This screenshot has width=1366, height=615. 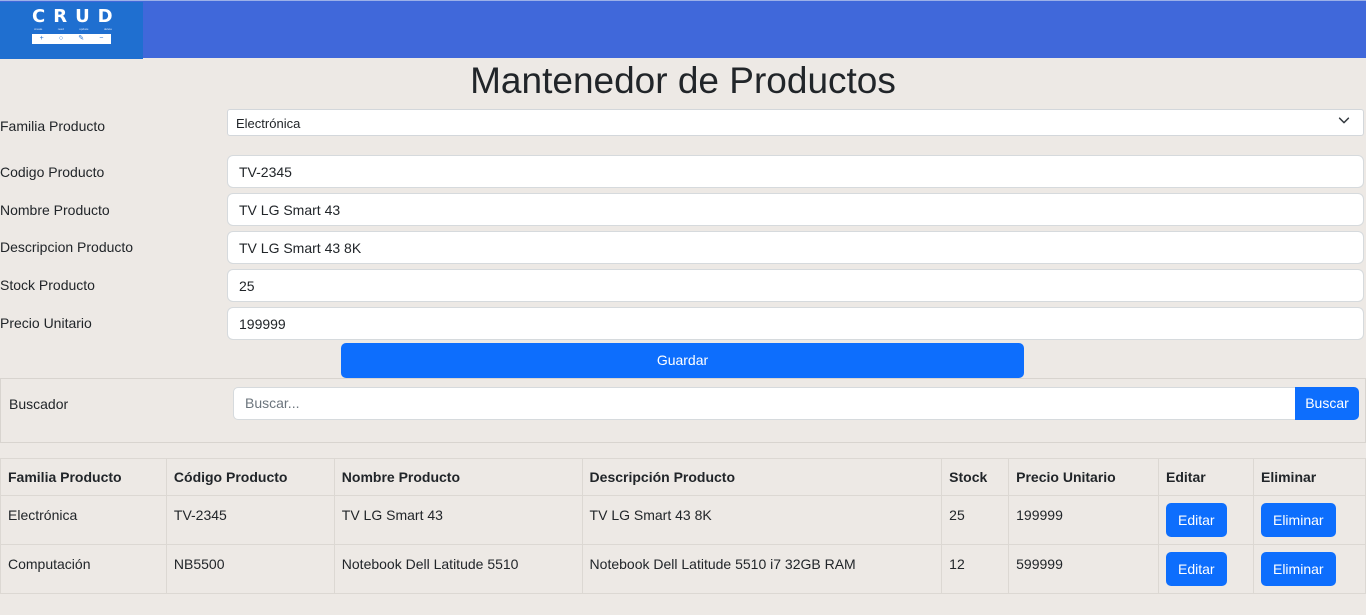 What do you see at coordinates (683, 29) in the screenshot?
I see `top-navbar: CRUD create read update delete + ○ ✎ −` at bounding box center [683, 29].